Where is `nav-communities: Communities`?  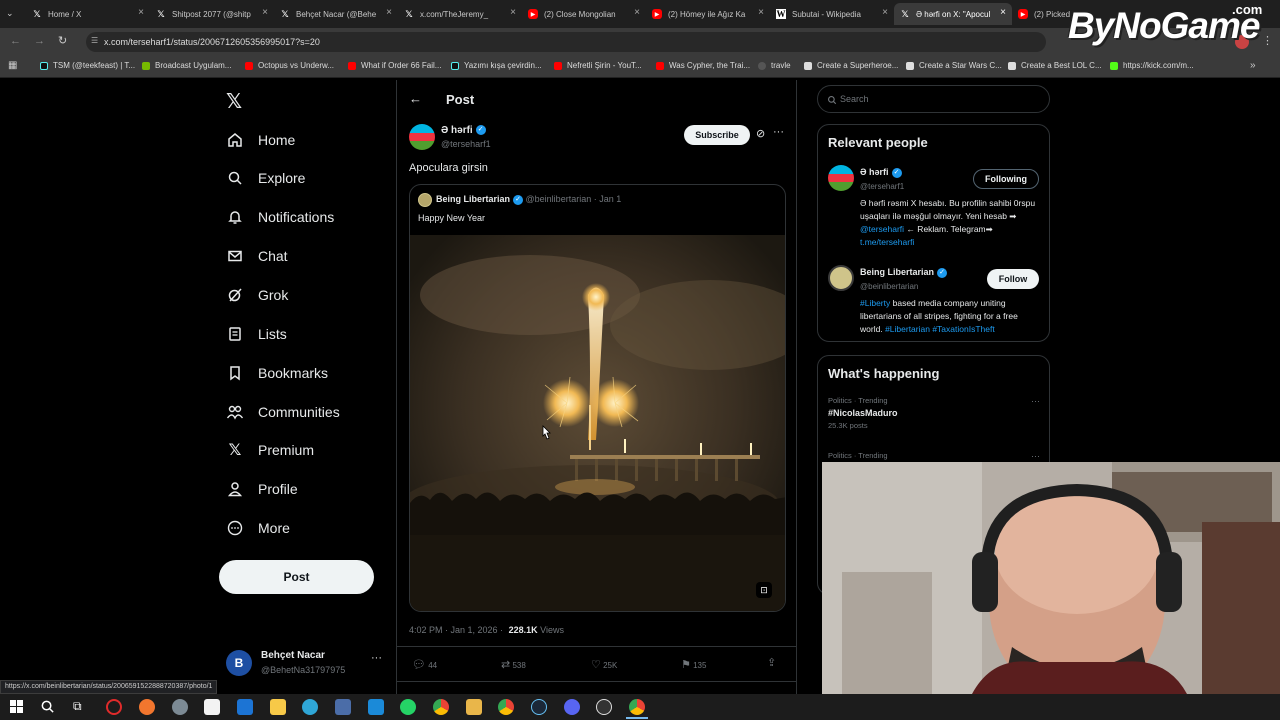
nav-communities: Communities is located at coordinates (283, 412).